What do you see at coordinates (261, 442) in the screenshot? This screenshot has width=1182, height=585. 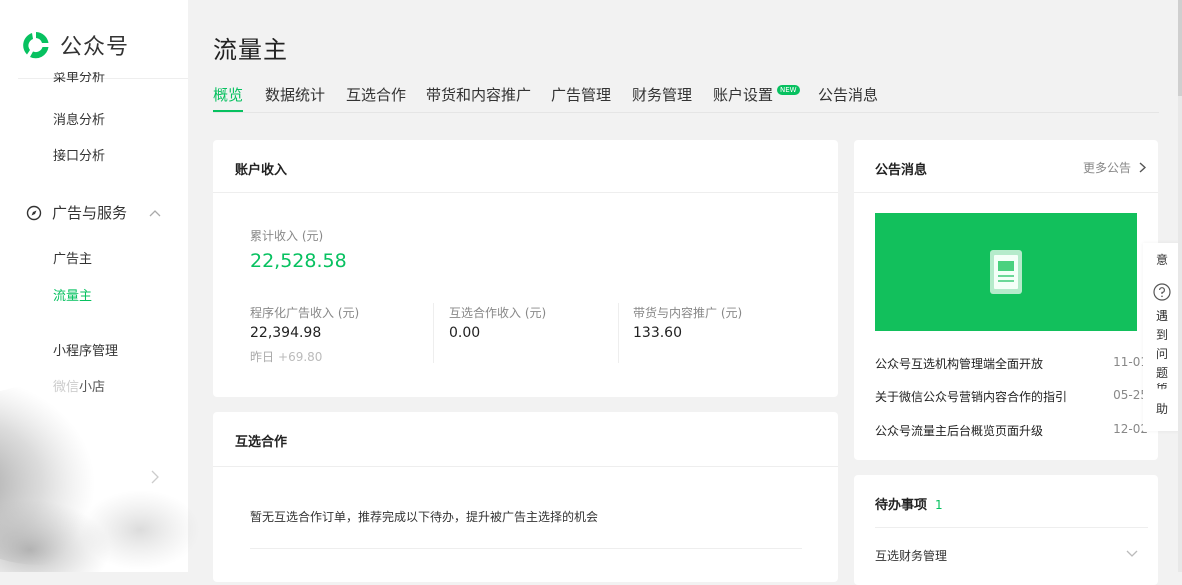 I see `mutual-card-title: 互选合作` at bounding box center [261, 442].